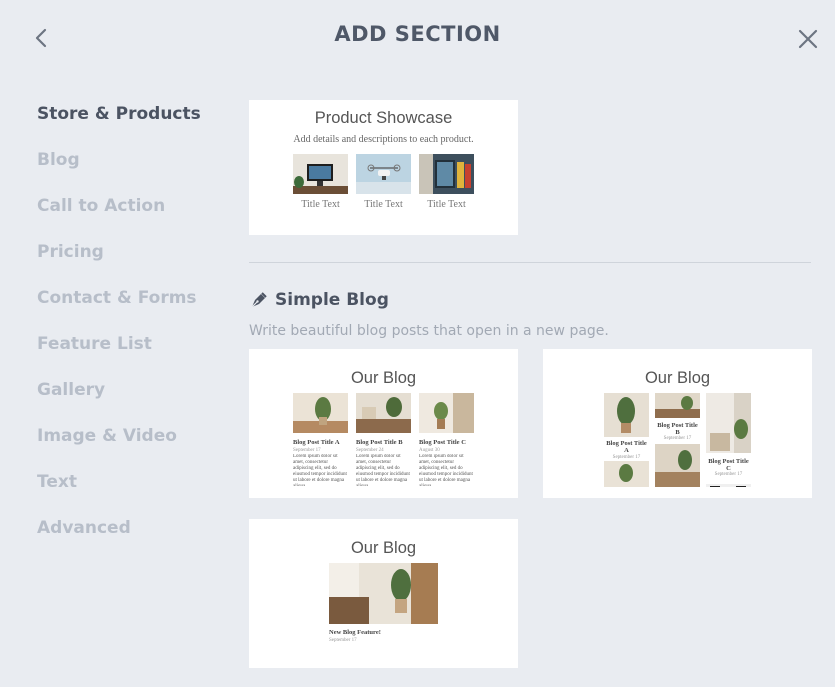 The image size is (835, 687). Describe the element at coordinates (429, 450) in the screenshot. I see `post-date: August 30` at that location.